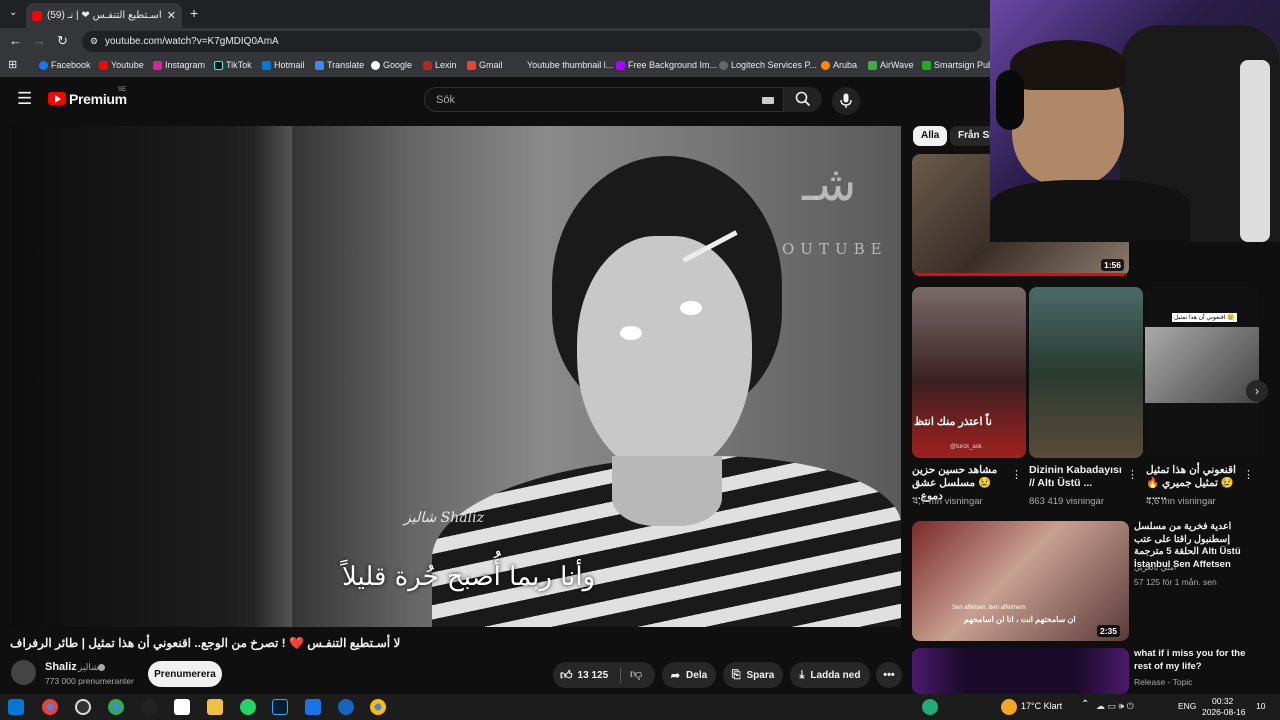  What do you see at coordinates (830, 675) in the screenshot?
I see `download-button: ⤓ Ladda ned` at bounding box center [830, 675].